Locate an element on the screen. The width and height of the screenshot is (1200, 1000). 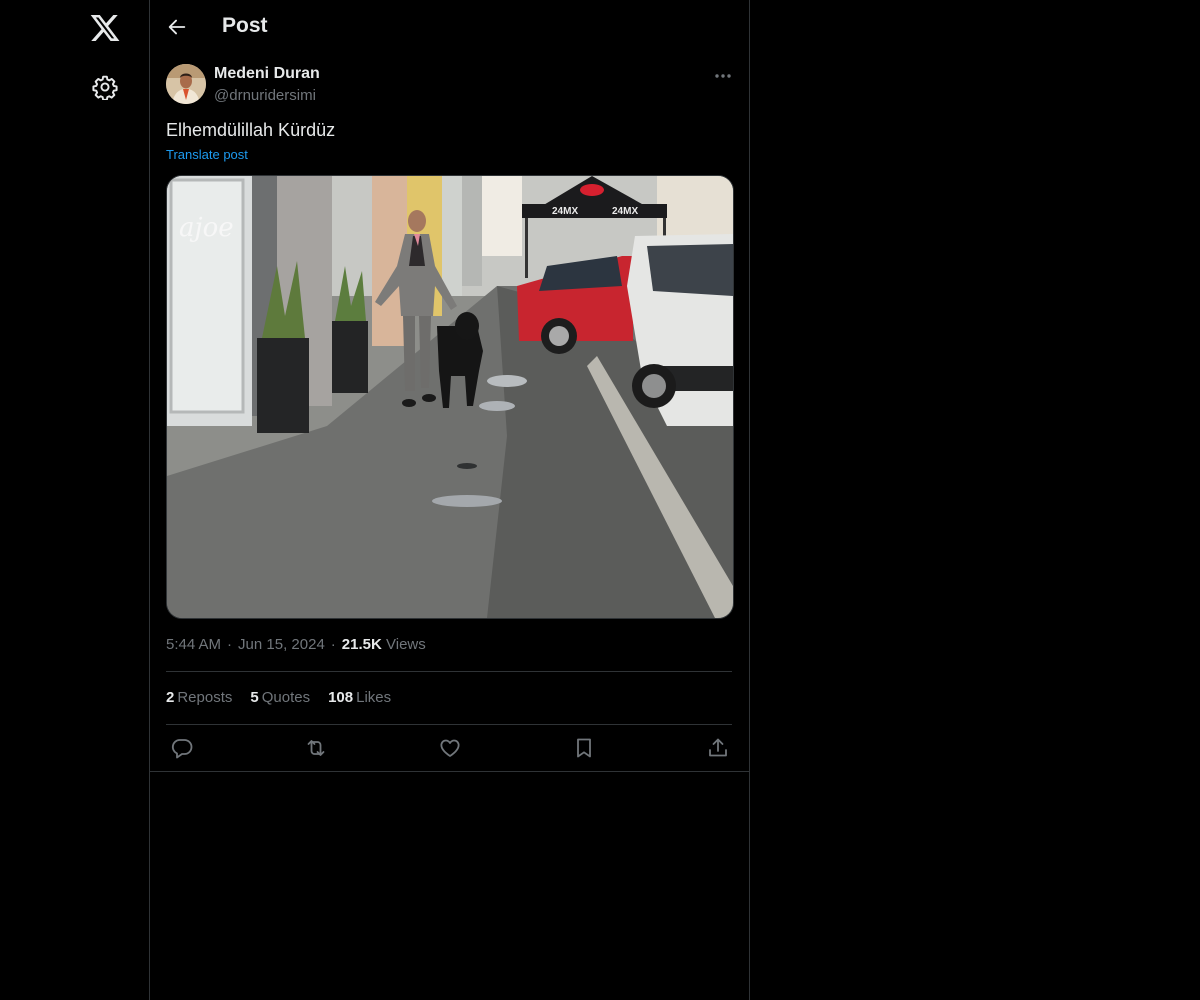
repost-icon is located at coordinates (316, 748).